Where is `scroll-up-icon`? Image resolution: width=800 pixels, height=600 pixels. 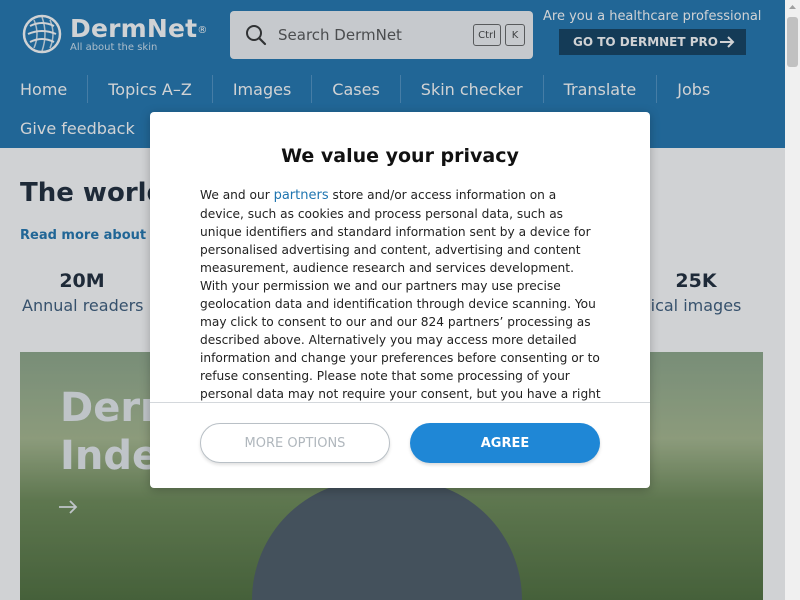
scroll-up-icon is located at coordinates (792, 7).